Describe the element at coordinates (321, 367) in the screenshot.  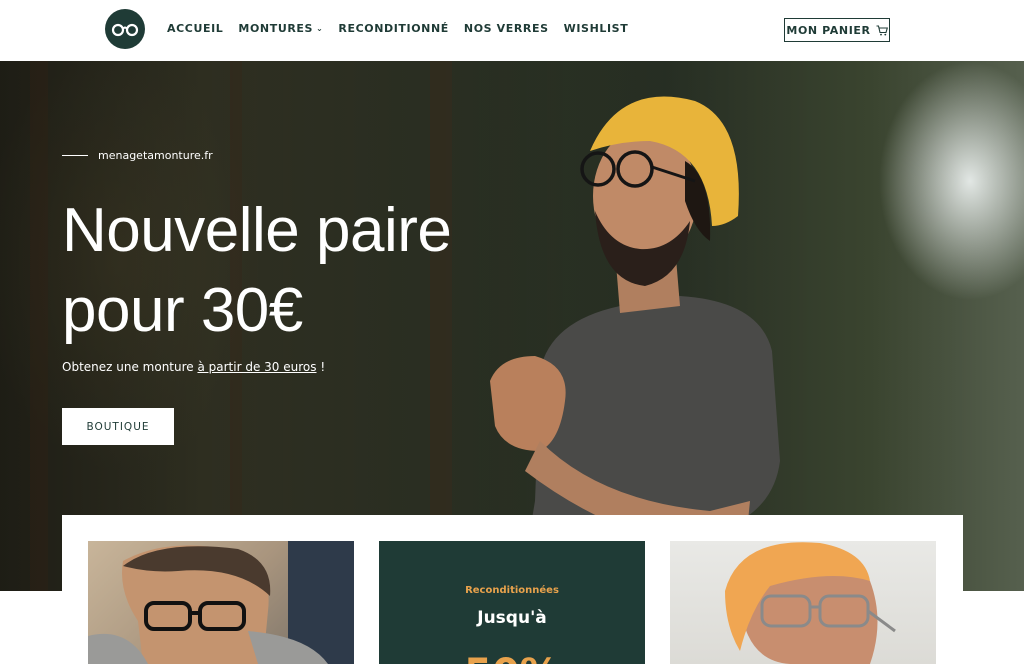
I see `subtitle-suffix: !` at that location.